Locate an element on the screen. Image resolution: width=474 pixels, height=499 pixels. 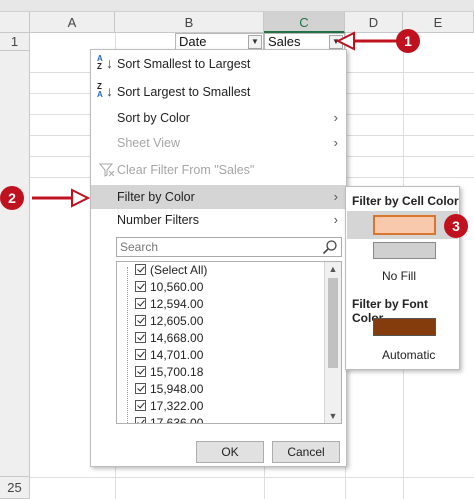
filter-by-color-item: Filter by Color › is located at coordinates (218, 197).